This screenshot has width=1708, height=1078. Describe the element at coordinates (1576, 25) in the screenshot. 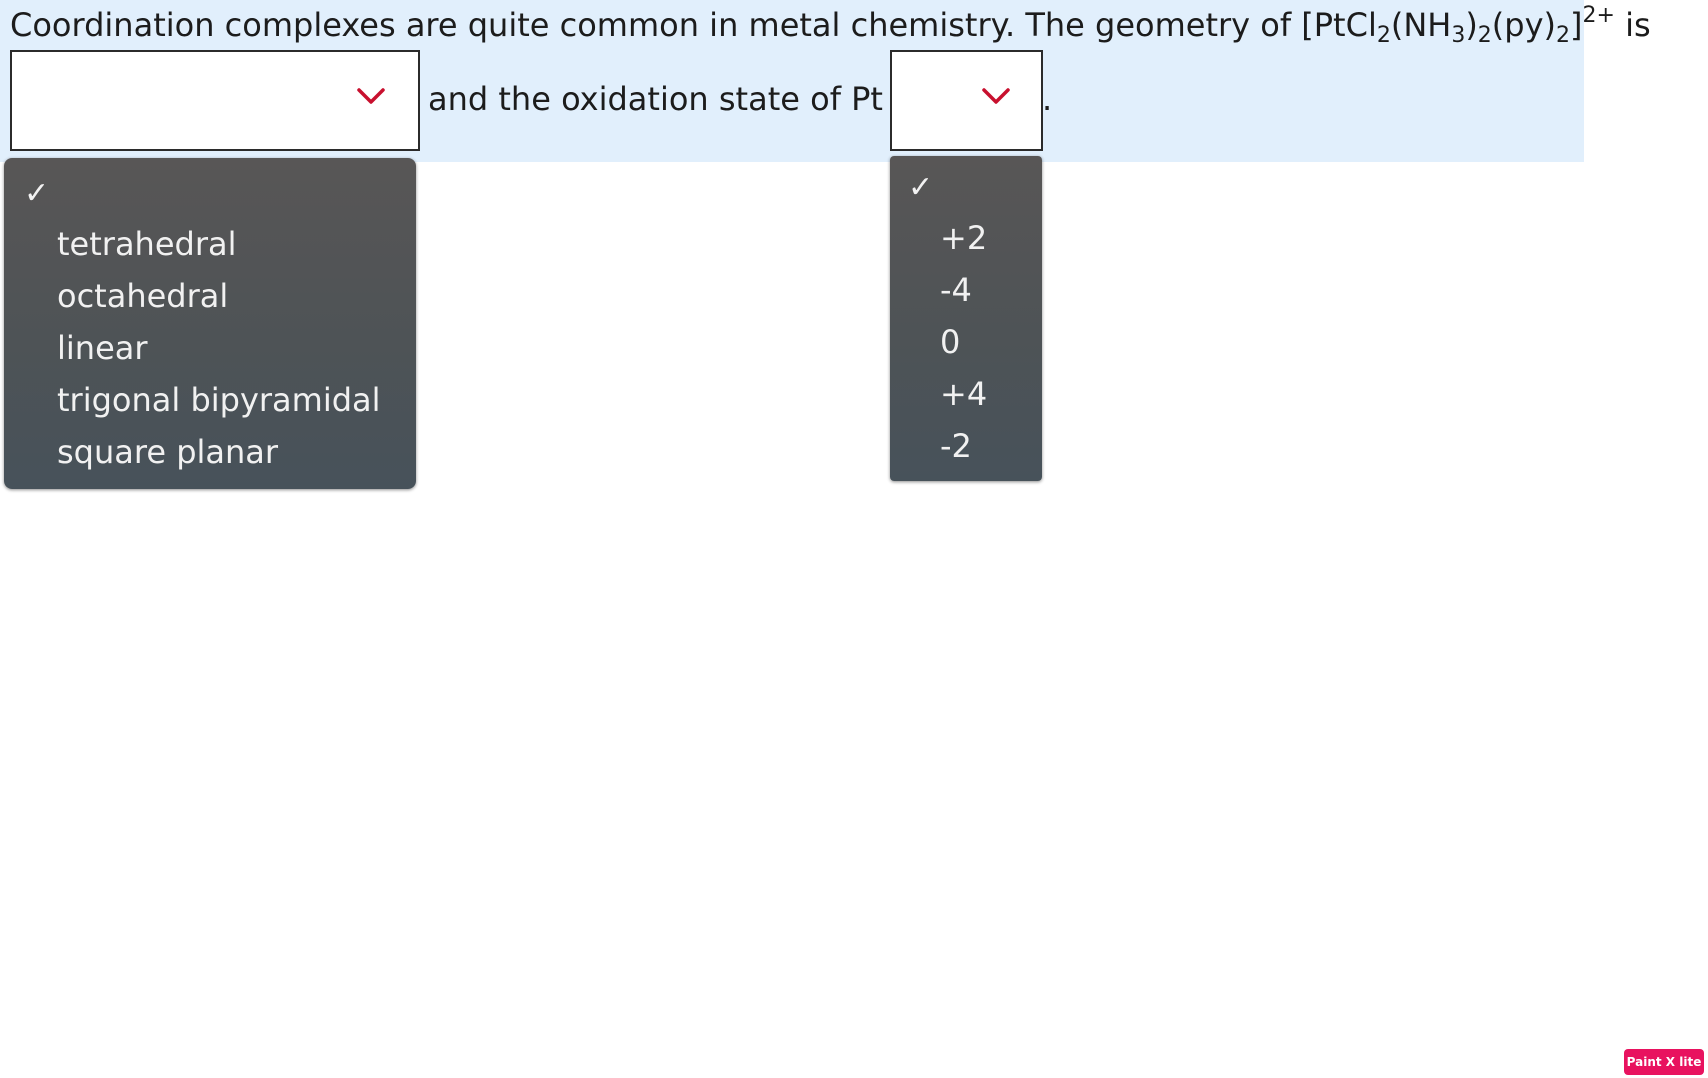

I see `question-part: ]` at that location.